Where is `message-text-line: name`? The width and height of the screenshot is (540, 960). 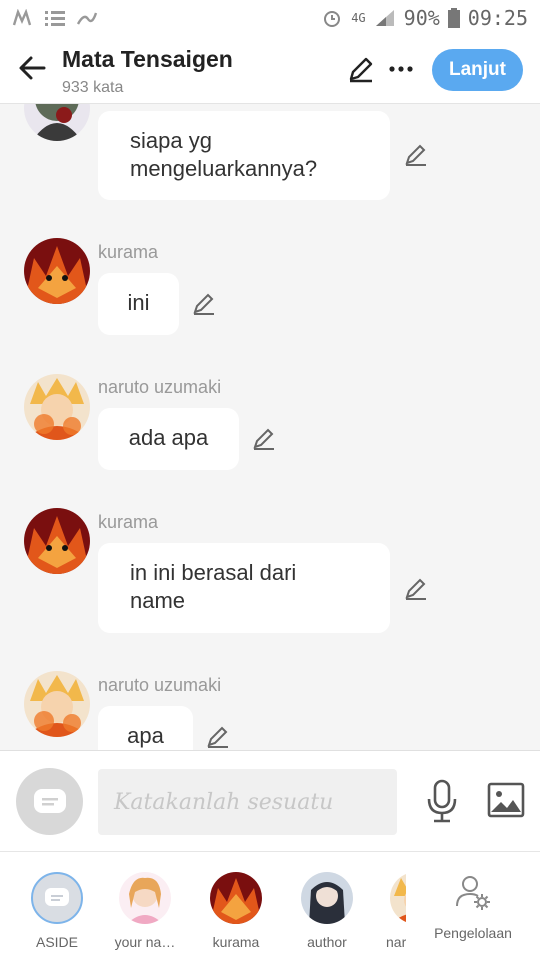
message-text-line: name is located at coordinates (158, 600).